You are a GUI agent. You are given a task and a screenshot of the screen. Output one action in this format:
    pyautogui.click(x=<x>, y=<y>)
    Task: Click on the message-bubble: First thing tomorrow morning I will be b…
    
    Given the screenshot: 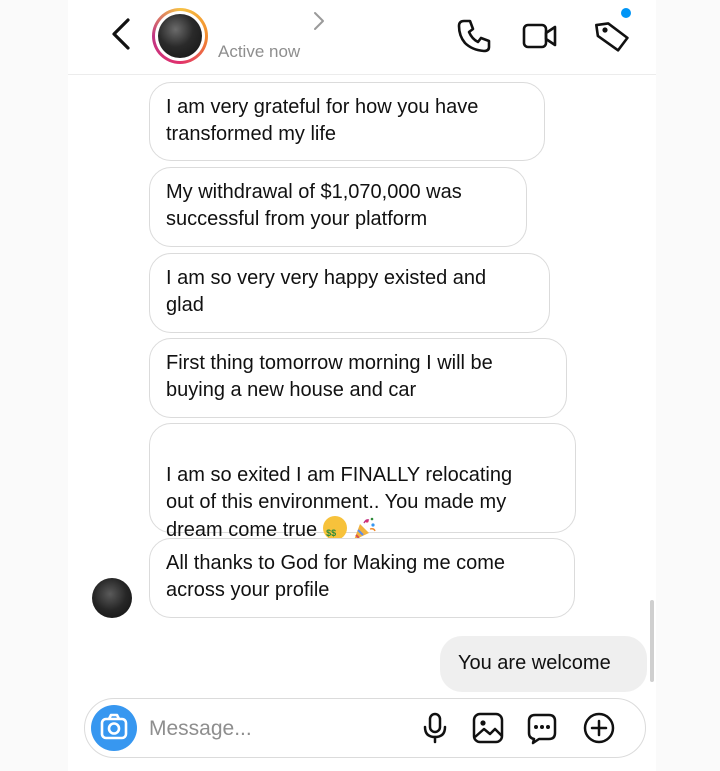 What is the action you would take?
    pyautogui.click(x=358, y=378)
    